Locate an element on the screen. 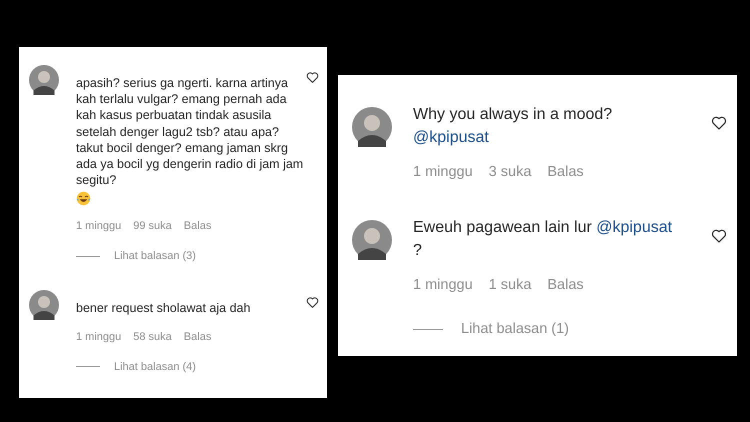 The width and height of the screenshot is (750, 422). comment-text: apasih? serius ga ngerti. karna artinya kah terlalu vulgar? emang pernah ada kah kasus perbuatan tindak asusila setelah denger lagu2 tsb? atau apa? takut bocil denger? emang jaman skrg ada ya bocil yg dengerin radio di jam jam segitu? is located at coordinates (190, 131).